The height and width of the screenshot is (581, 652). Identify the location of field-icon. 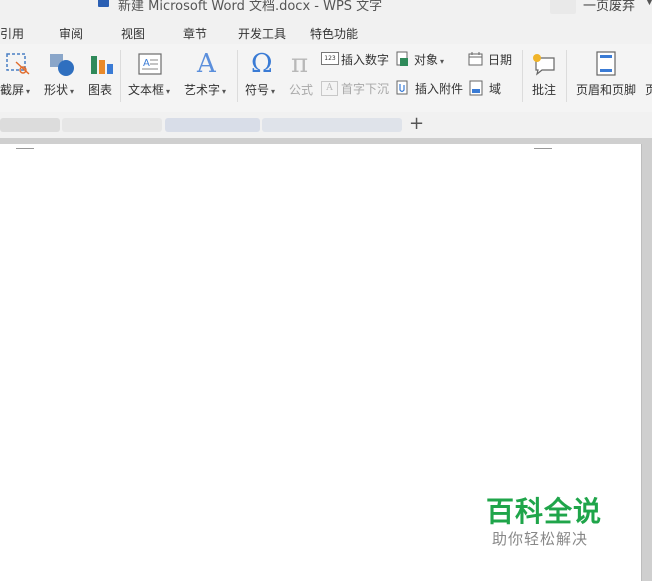
(476, 88).